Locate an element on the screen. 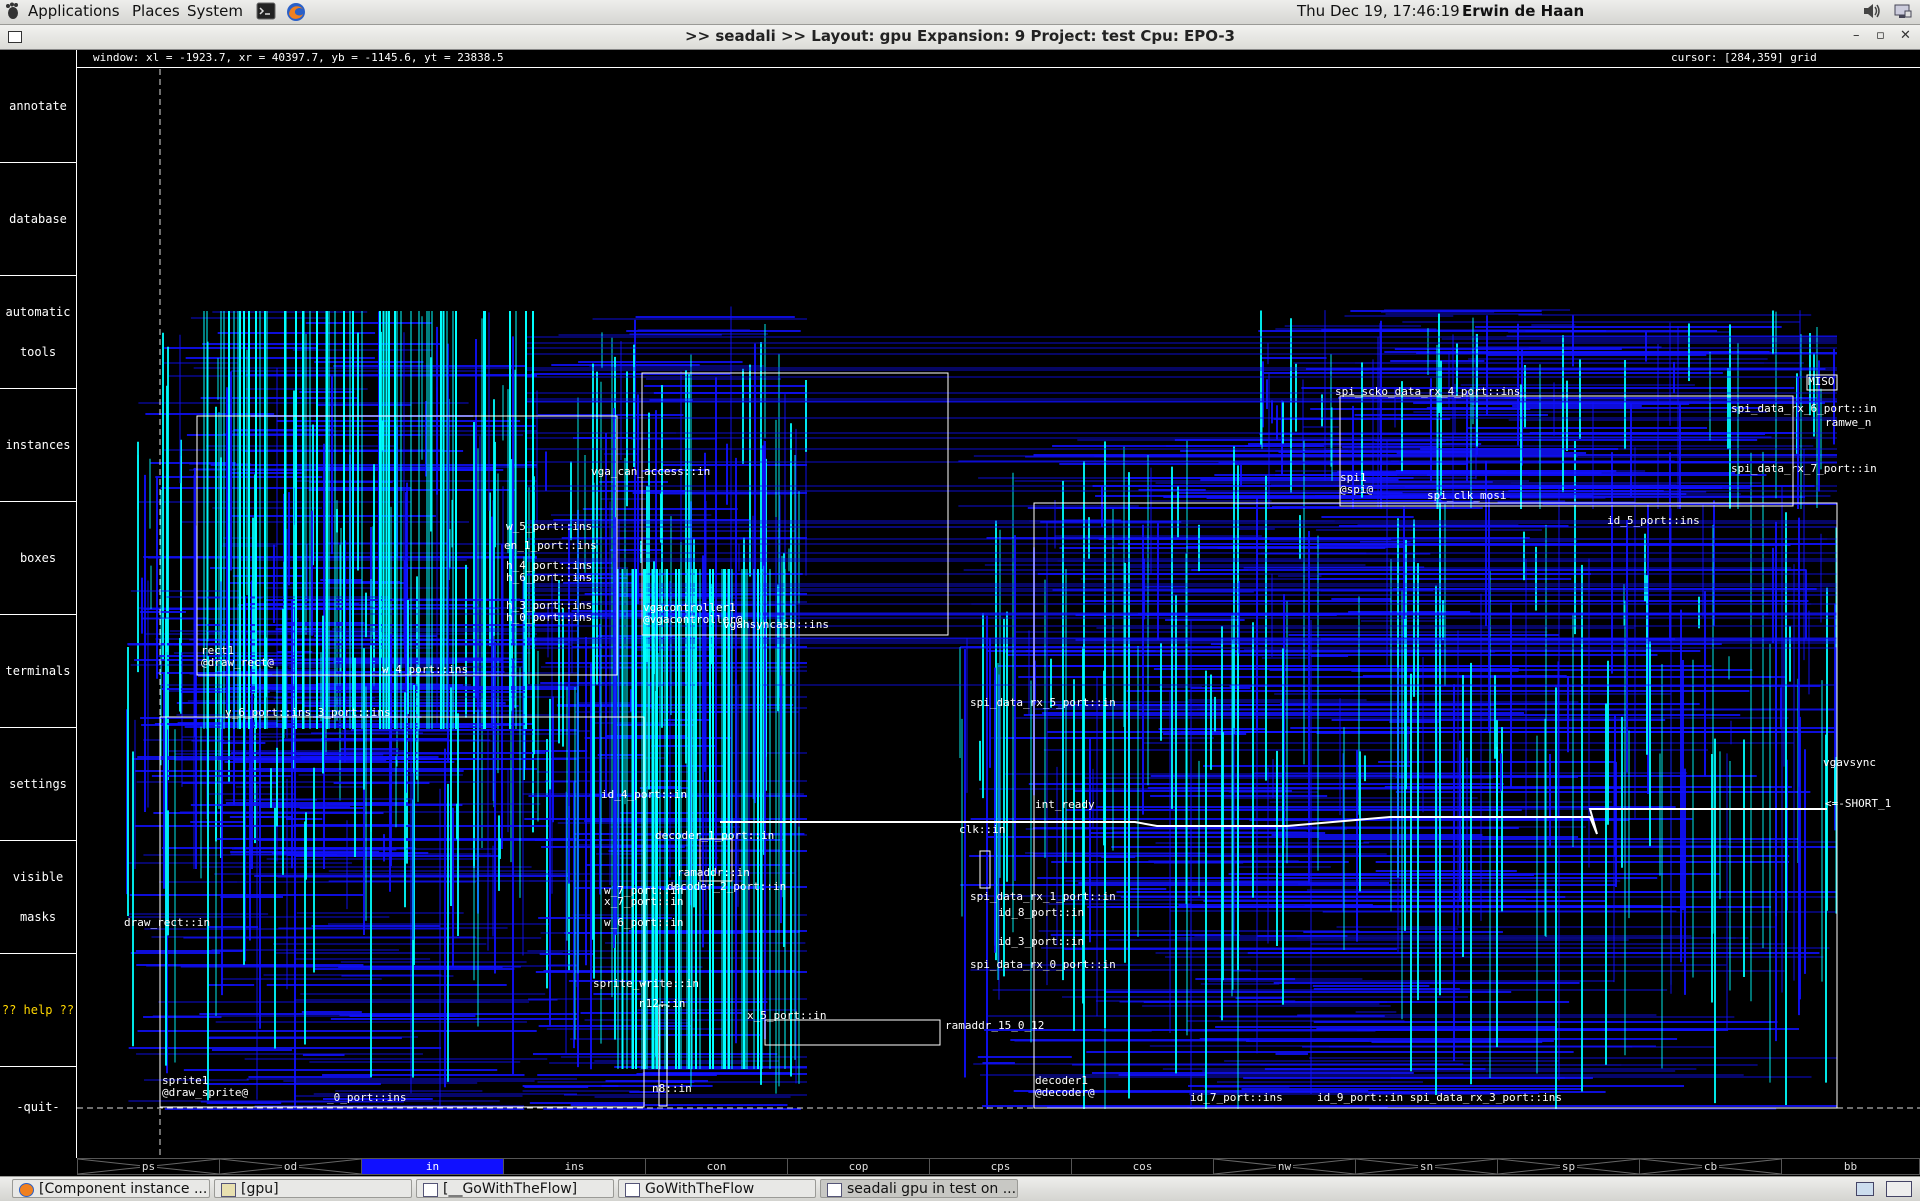 The height and width of the screenshot is (1201, 1920). volume-icon is located at coordinates (1872, 12).